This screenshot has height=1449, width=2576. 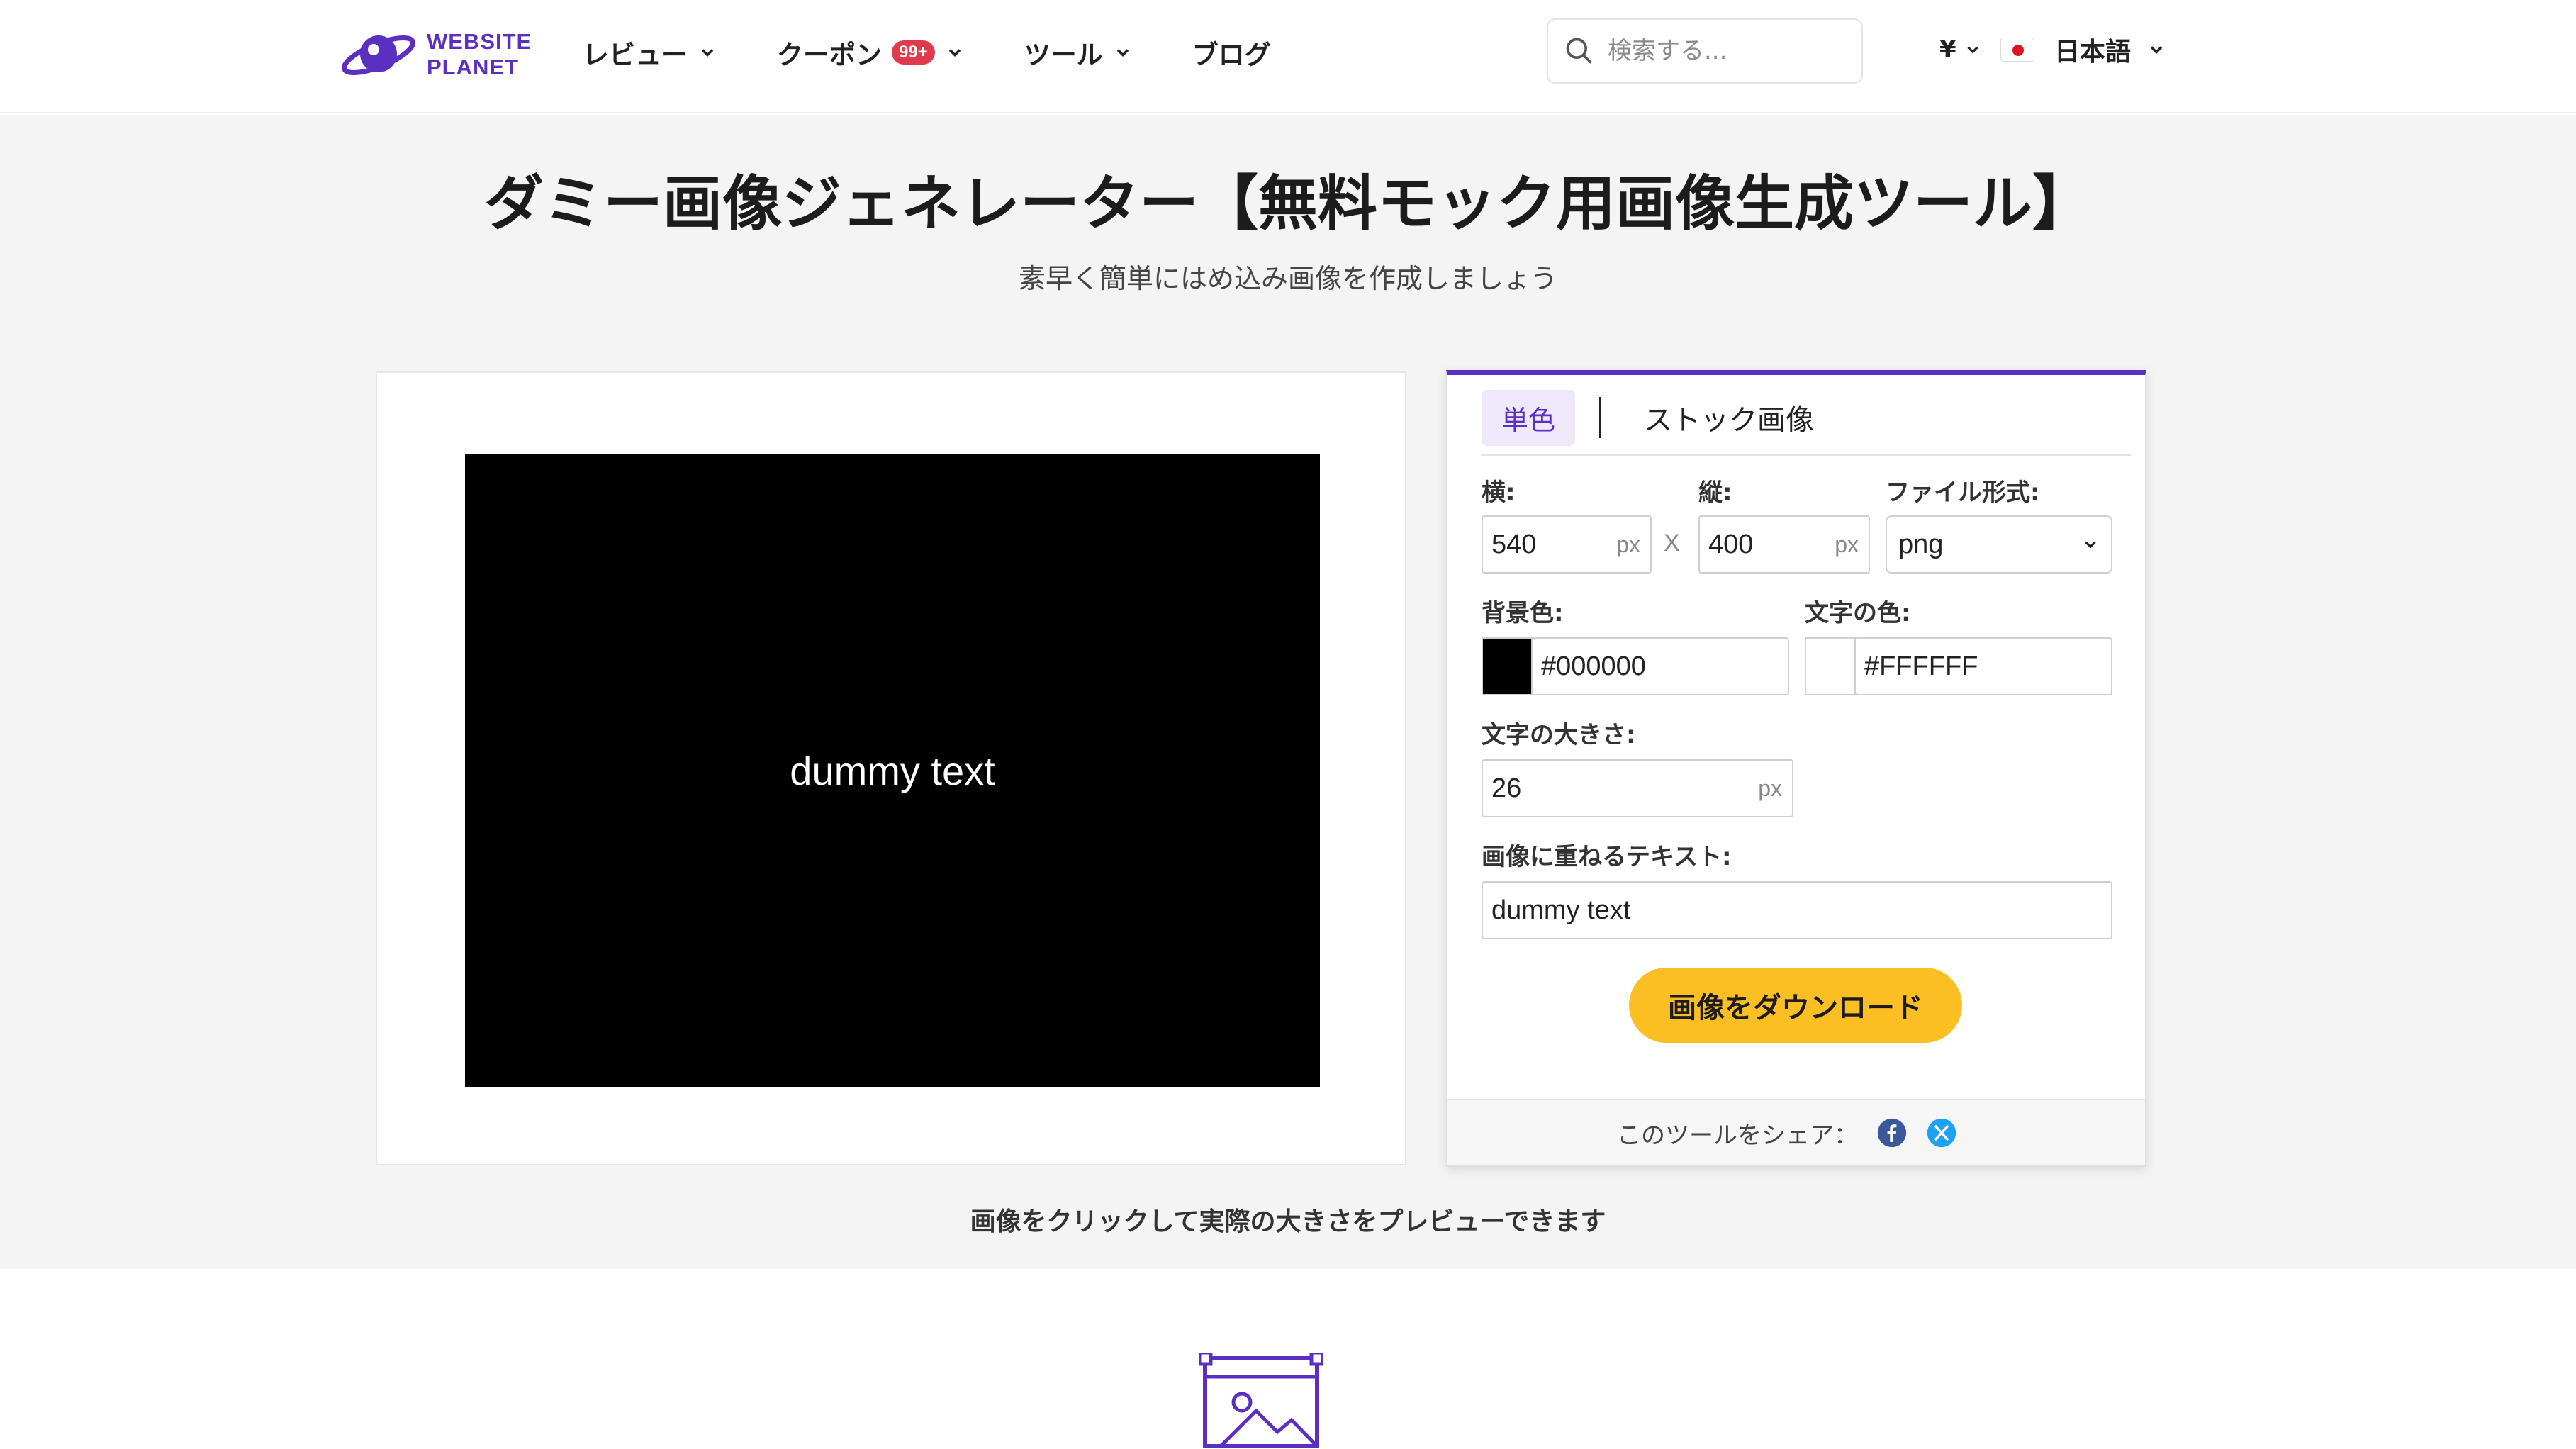 I want to click on background-color-field, so click(x=1660, y=666).